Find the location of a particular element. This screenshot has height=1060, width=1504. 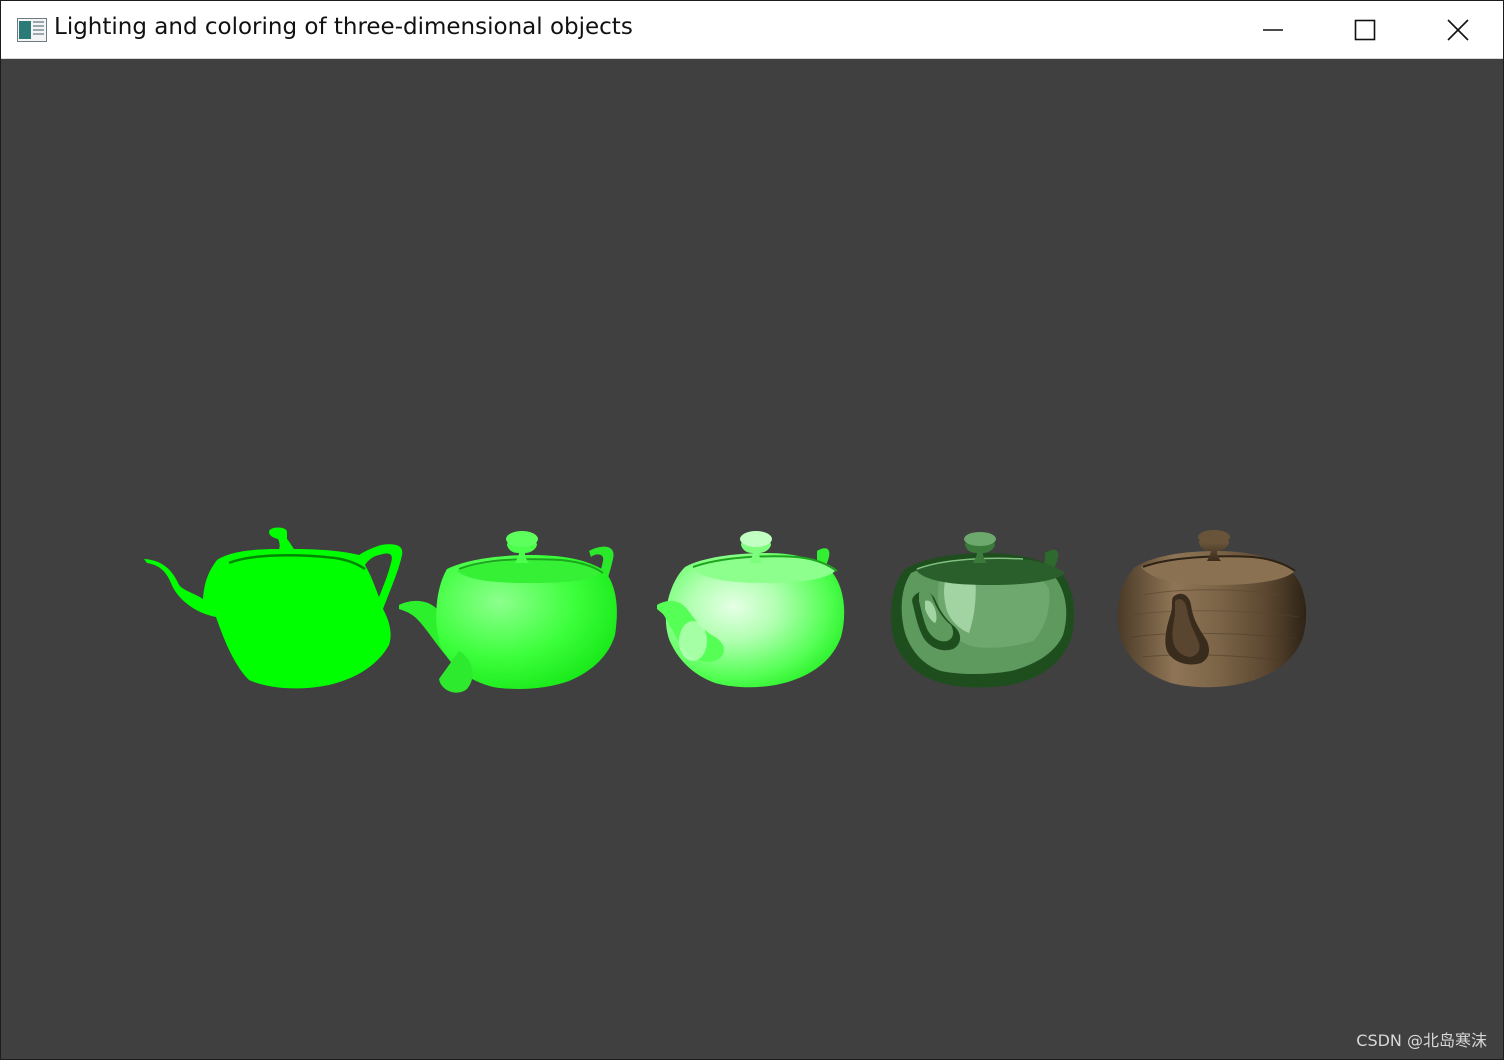

teapot-wood is located at coordinates (1212, 609).